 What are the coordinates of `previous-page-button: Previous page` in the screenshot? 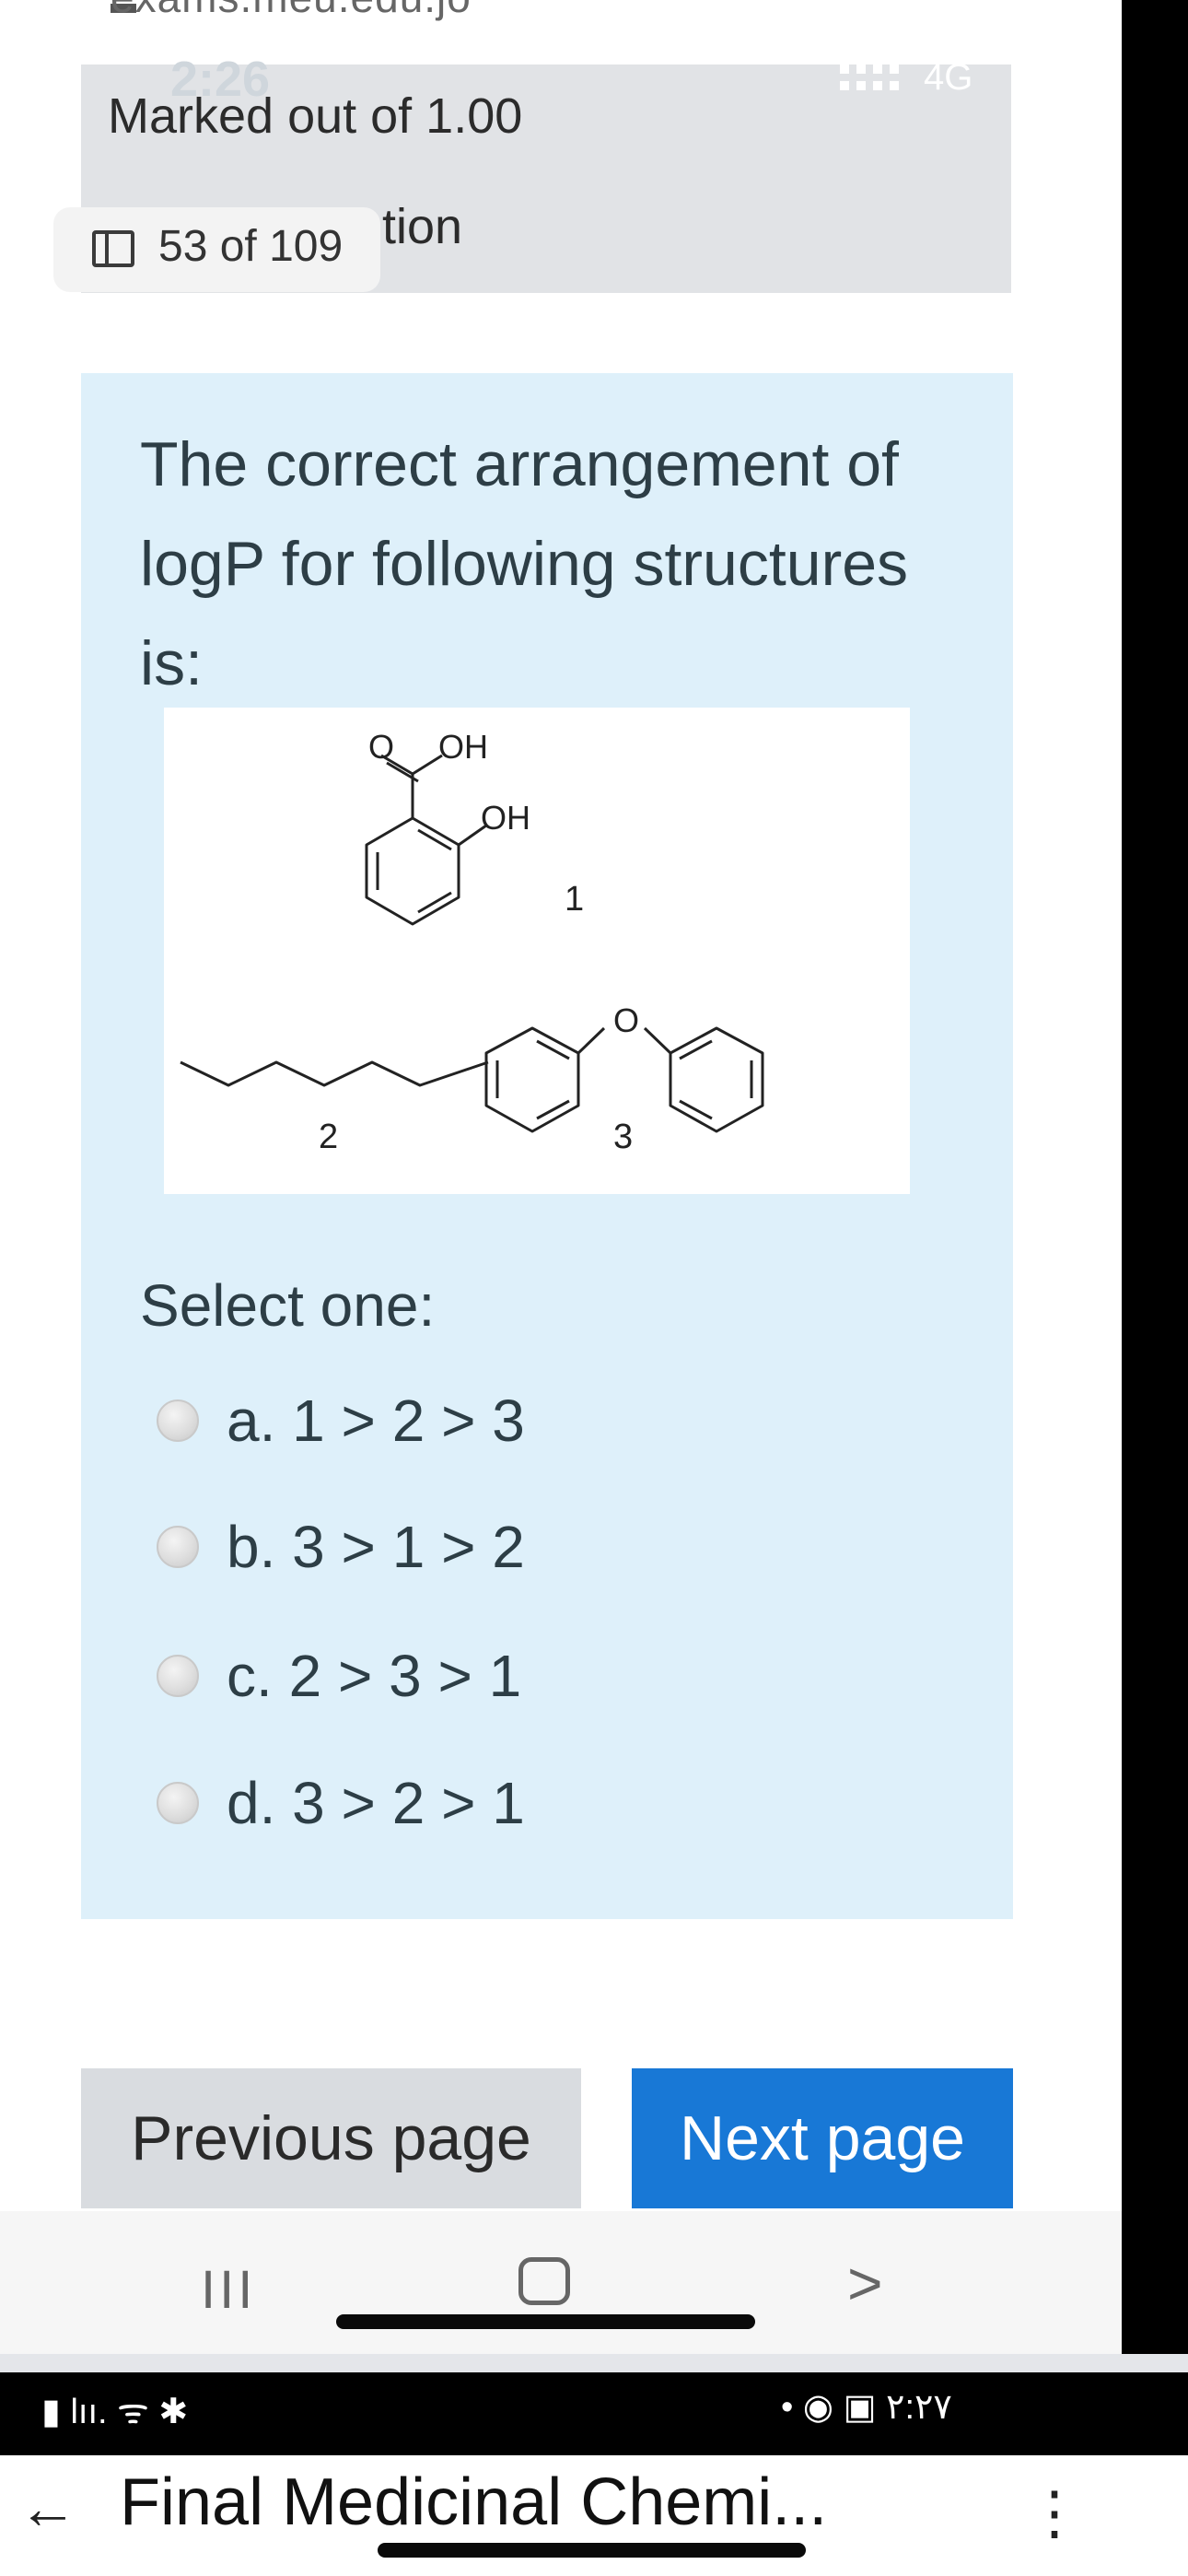 It's located at (331, 2138).